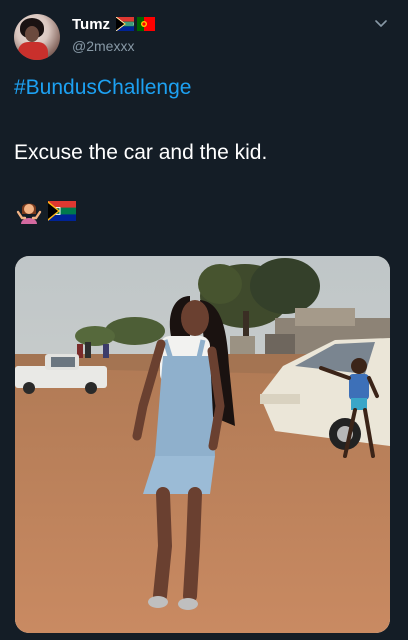 The height and width of the screenshot is (640, 408). I want to click on hashtag-link: #BundusChallenge, so click(102, 88).